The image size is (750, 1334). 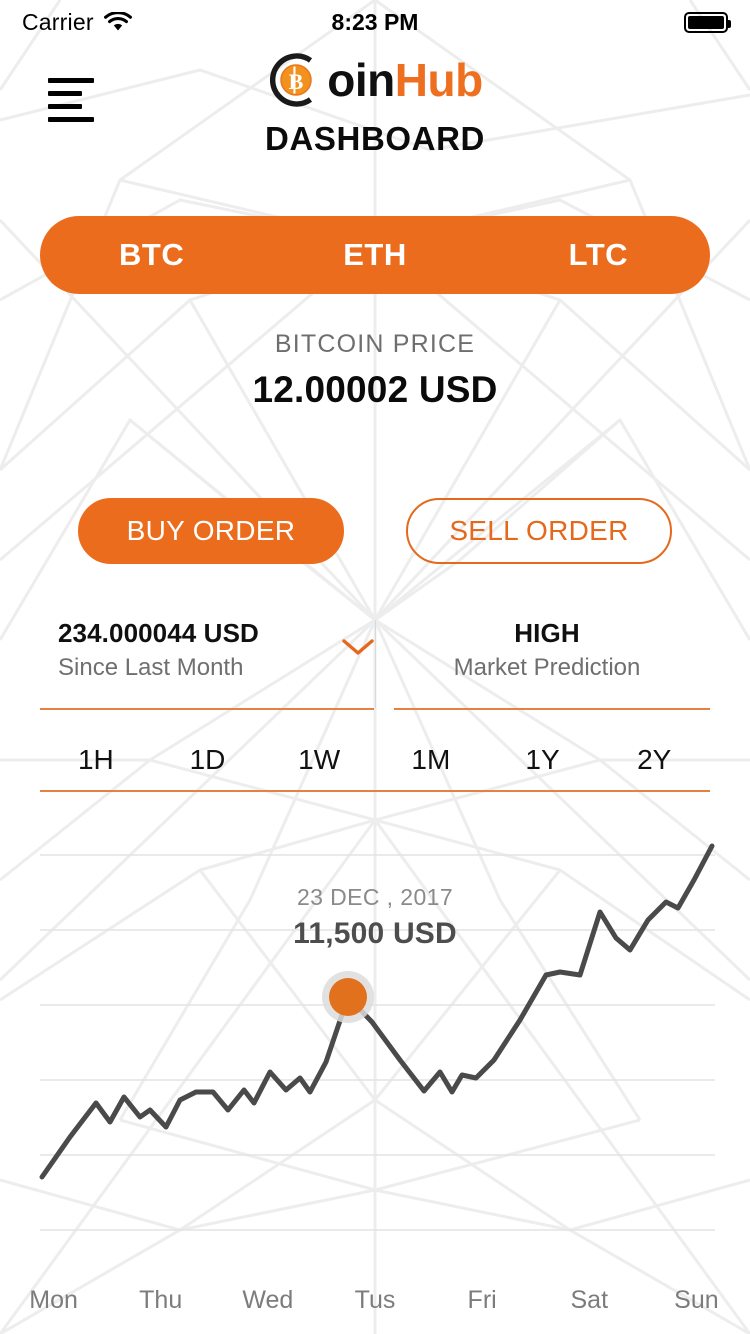 I want to click on range-1d: 1D, so click(x=208, y=760).